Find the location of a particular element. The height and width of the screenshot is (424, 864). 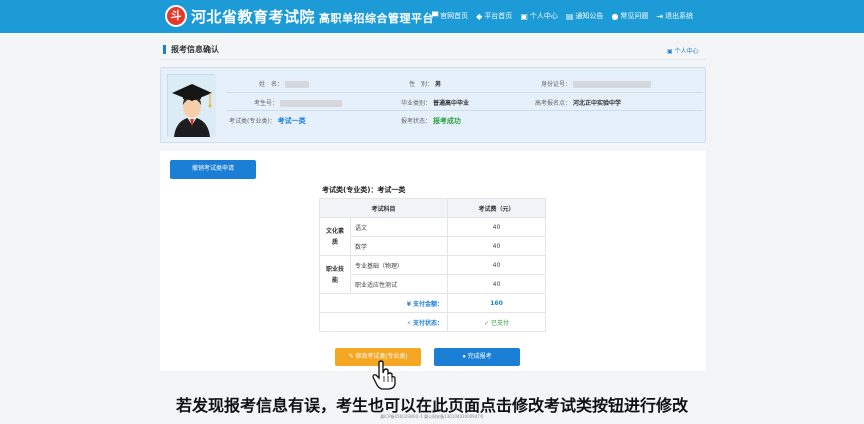

name-masked is located at coordinates (296, 84).